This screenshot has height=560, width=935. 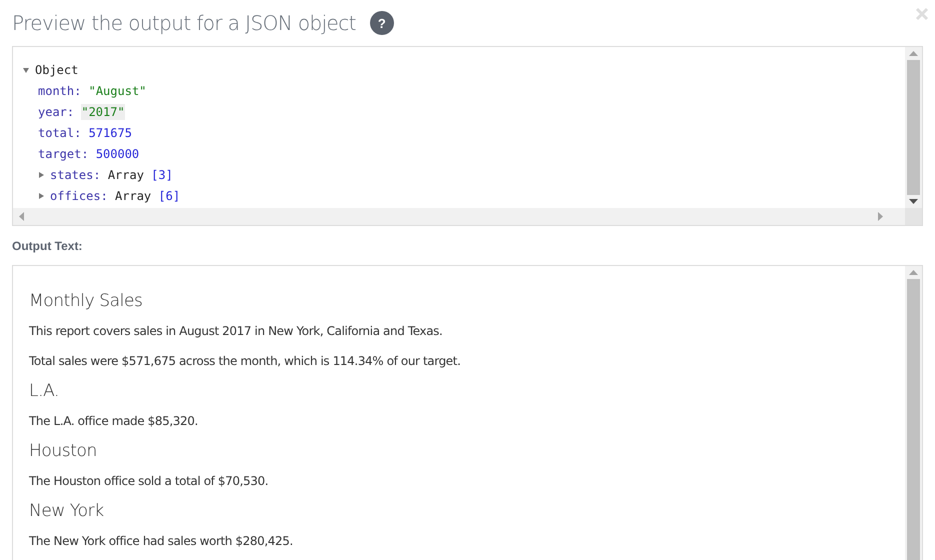 I want to click on tree-entry: total: 571675, so click(x=85, y=133).